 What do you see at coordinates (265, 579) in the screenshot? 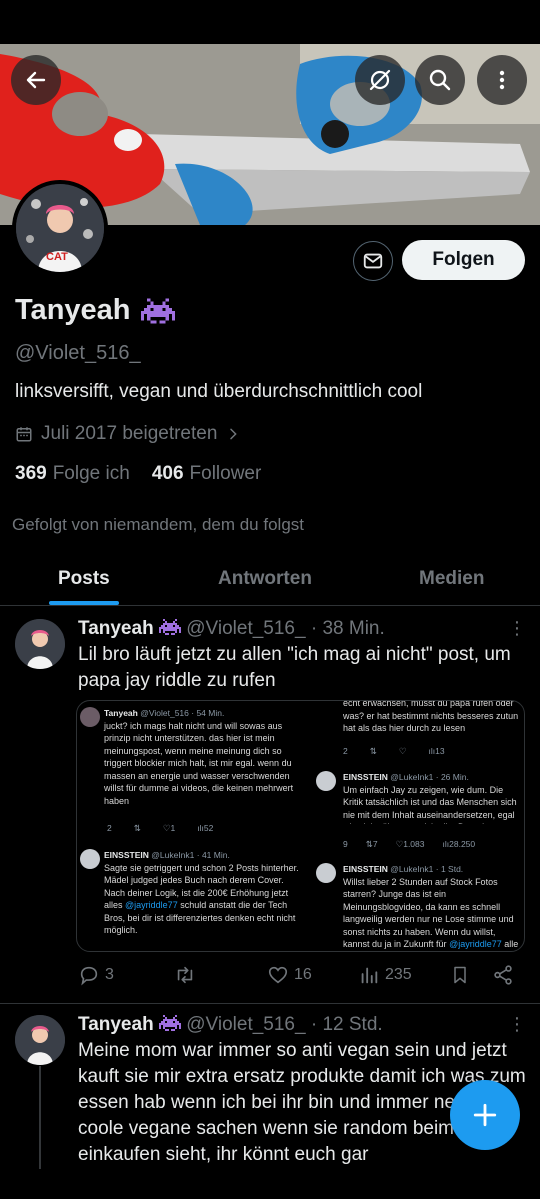
I see `tab-replies: Antworten` at bounding box center [265, 579].